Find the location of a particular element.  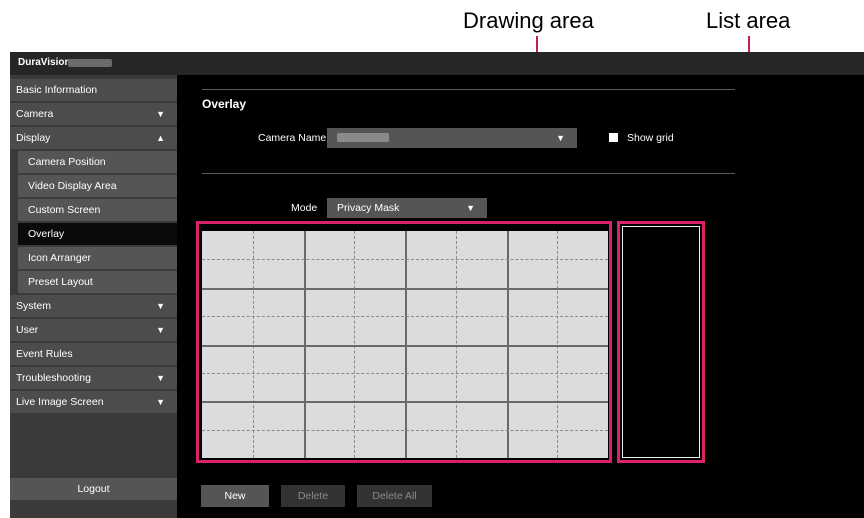

show-grid-label: Show grid is located at coordinates (650, 138).